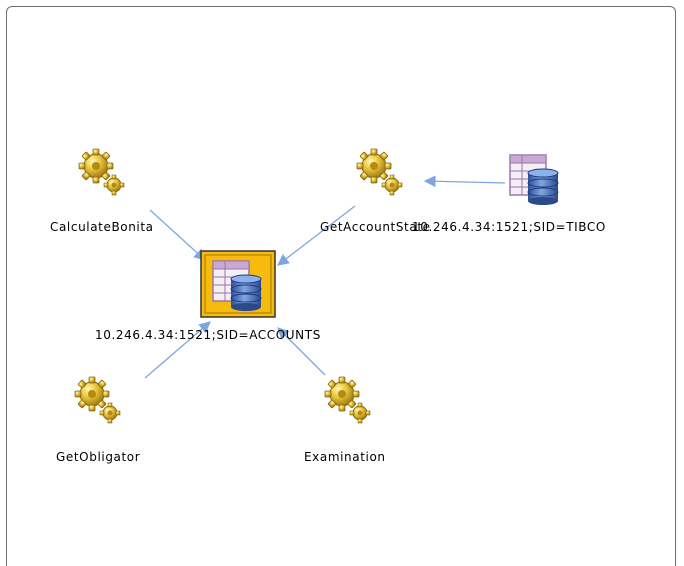 The image size is (684, 566). I want to click on node-getobl, so click(97, 400).